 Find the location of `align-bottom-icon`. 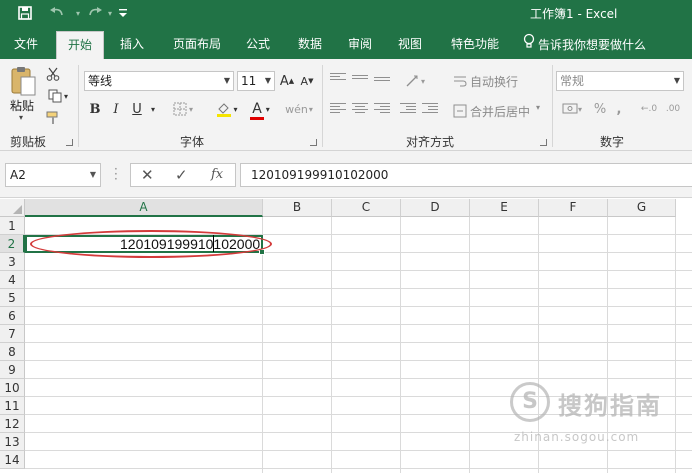

align-bottom-icon is located at coordinates (382, 83).